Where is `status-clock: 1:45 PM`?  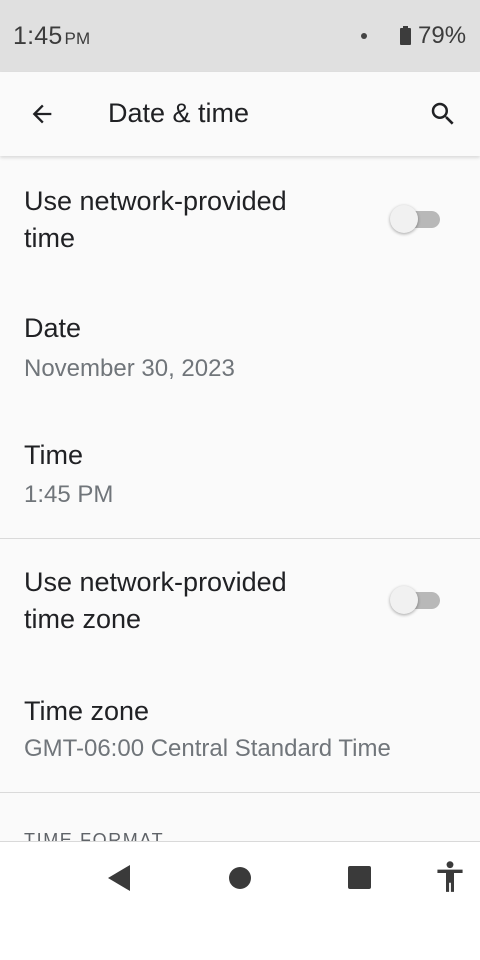 status-clock: 1:45 PM is located at coordinates (51, 36).